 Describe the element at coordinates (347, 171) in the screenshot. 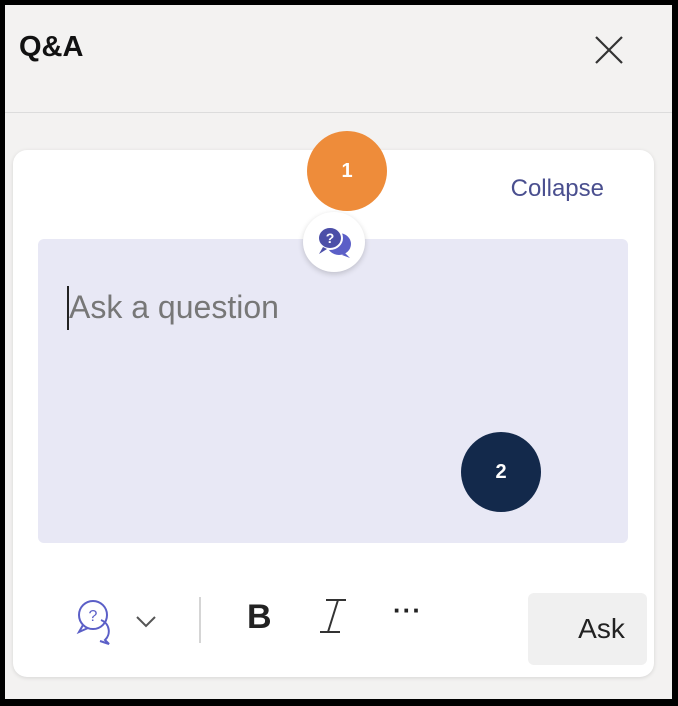

I see `annotation-badge-1: 1` at that location.